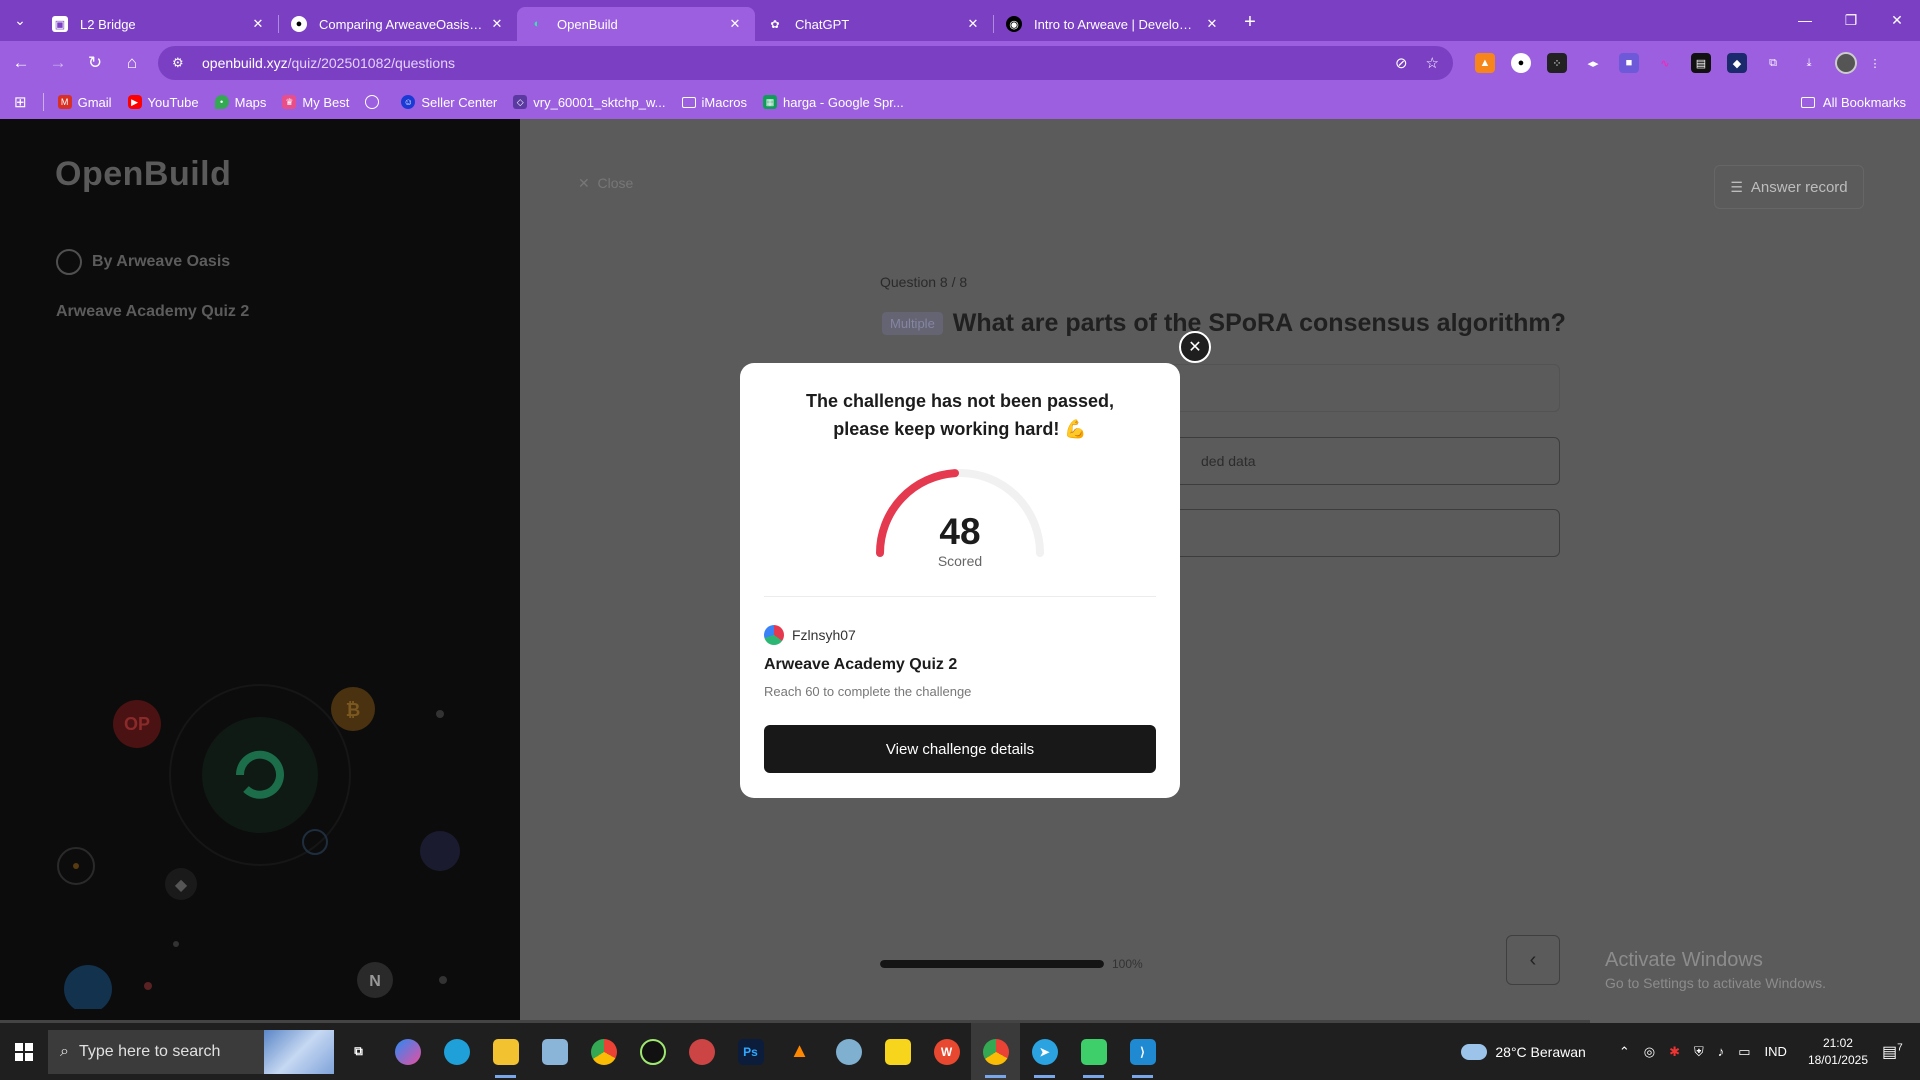 This screenshot has width=1920, height=1080. Describe the element at coordinates (1773, 63) in the screenshot. I see `puzzle-extensions-icon: ⧉` at that location.